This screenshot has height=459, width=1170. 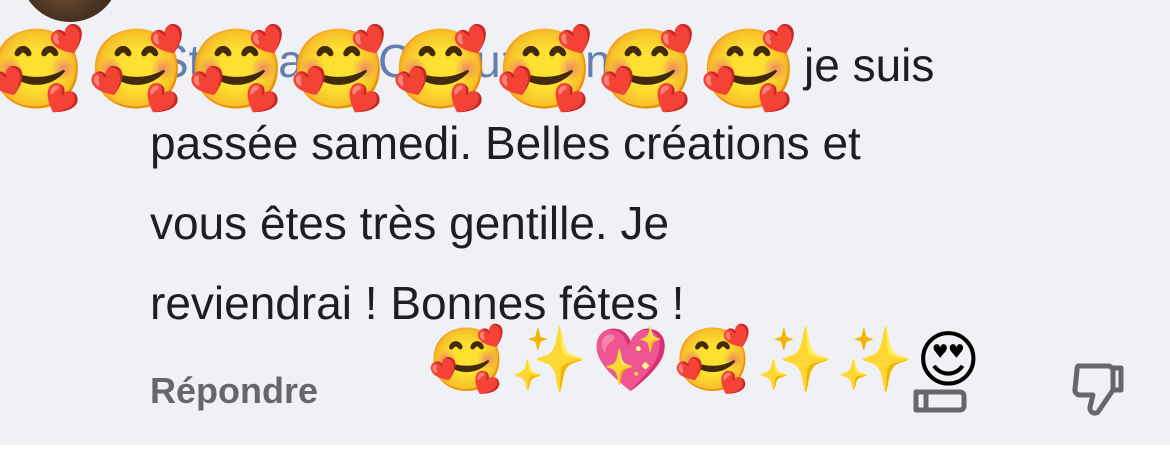 I want to click on avatar, so click(x=70, y=11).